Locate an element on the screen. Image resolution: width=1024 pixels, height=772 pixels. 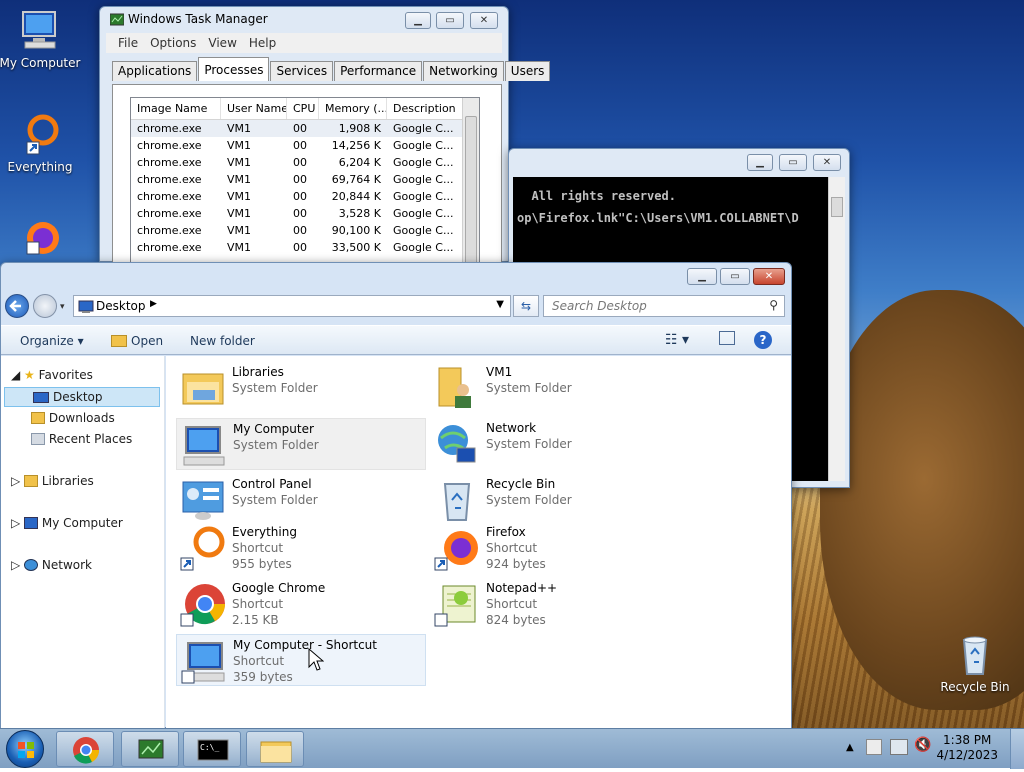
console-line: op\Firefox.lnk"C:\Users\VM1.COLLABNET\D is located at coordinates (658, 218).